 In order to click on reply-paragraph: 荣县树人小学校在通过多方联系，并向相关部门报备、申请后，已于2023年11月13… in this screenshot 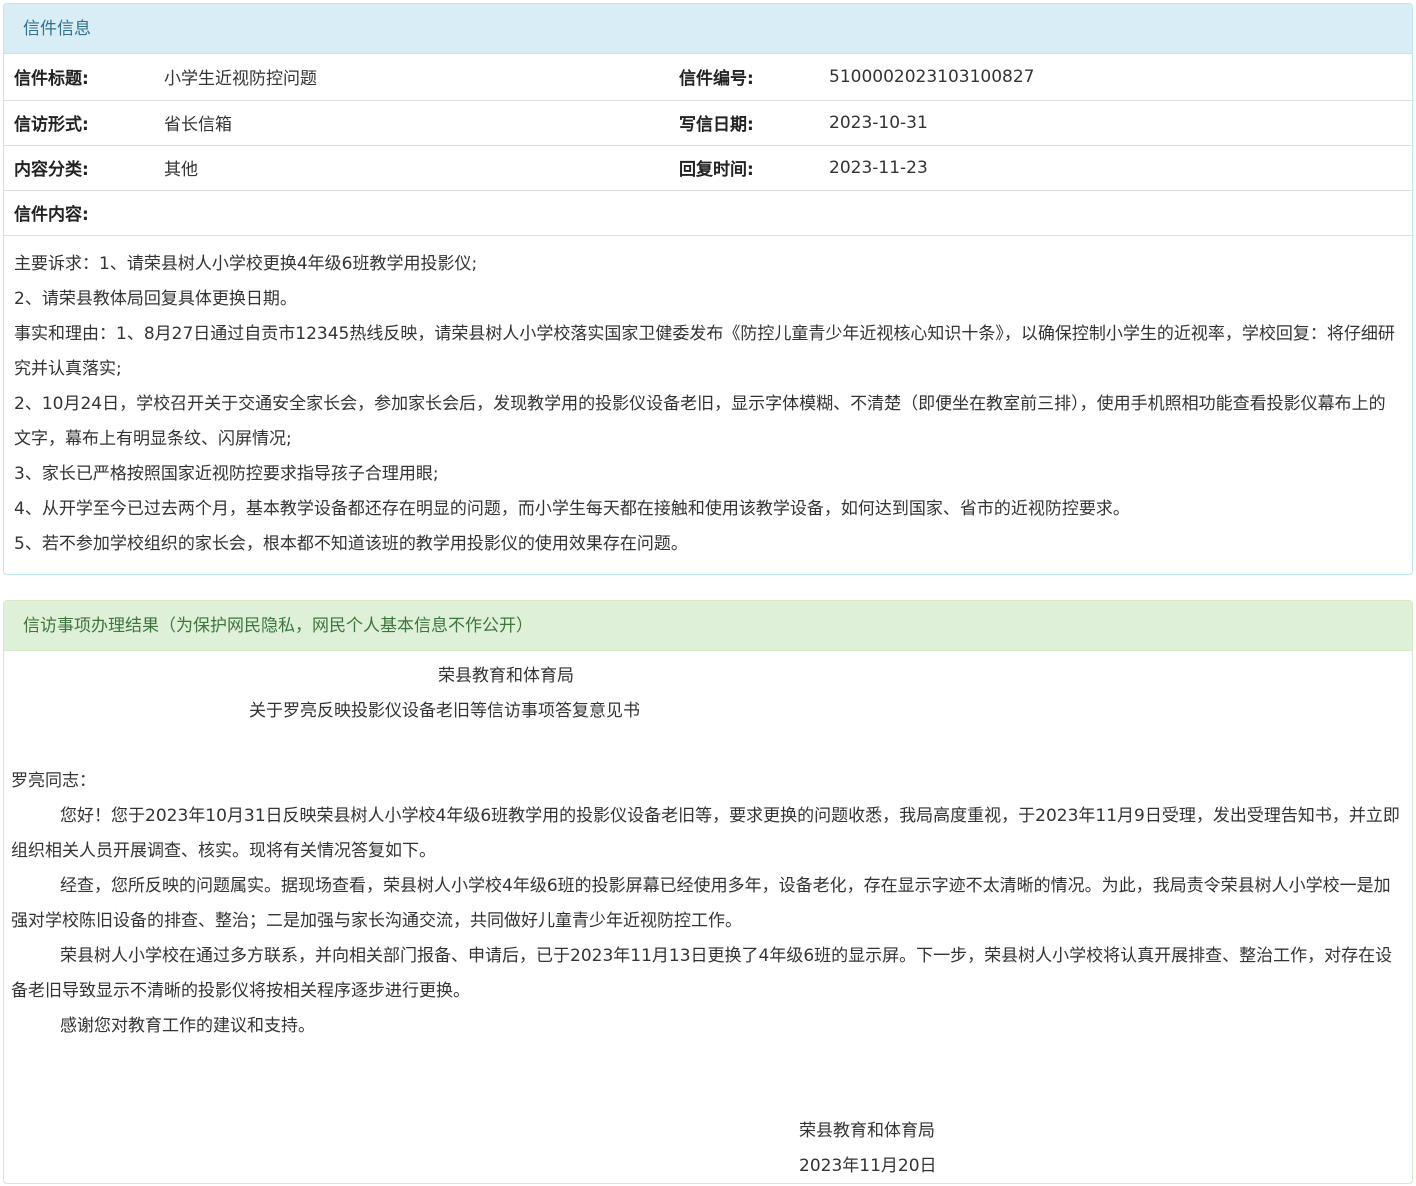, I will do `click(702, 973)`.